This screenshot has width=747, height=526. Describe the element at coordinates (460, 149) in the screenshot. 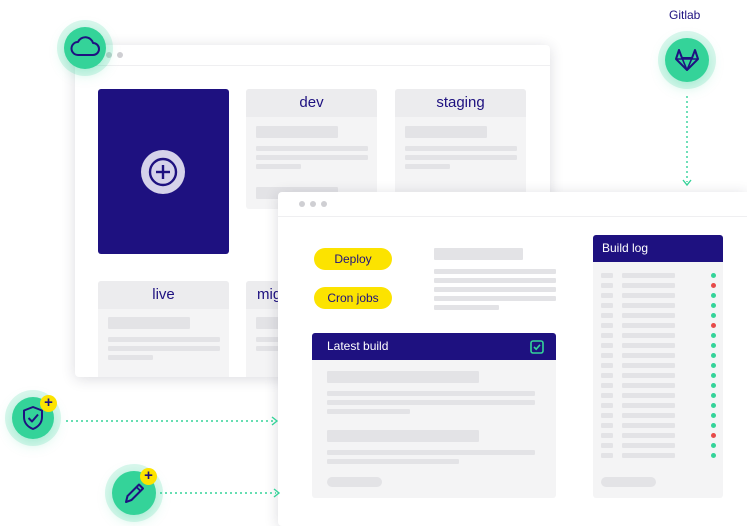

I see `environment-card-staging: staging` at that location.